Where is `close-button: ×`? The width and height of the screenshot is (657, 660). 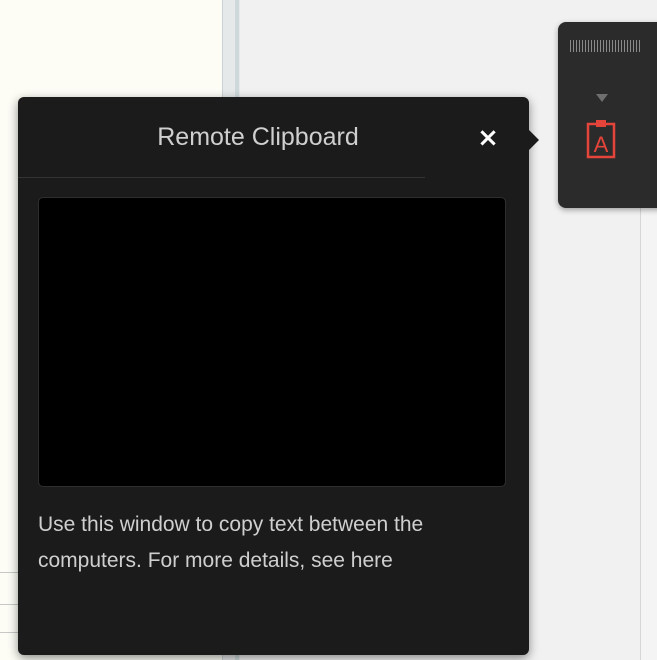 close-button: × is located at coordinates (488, 138).